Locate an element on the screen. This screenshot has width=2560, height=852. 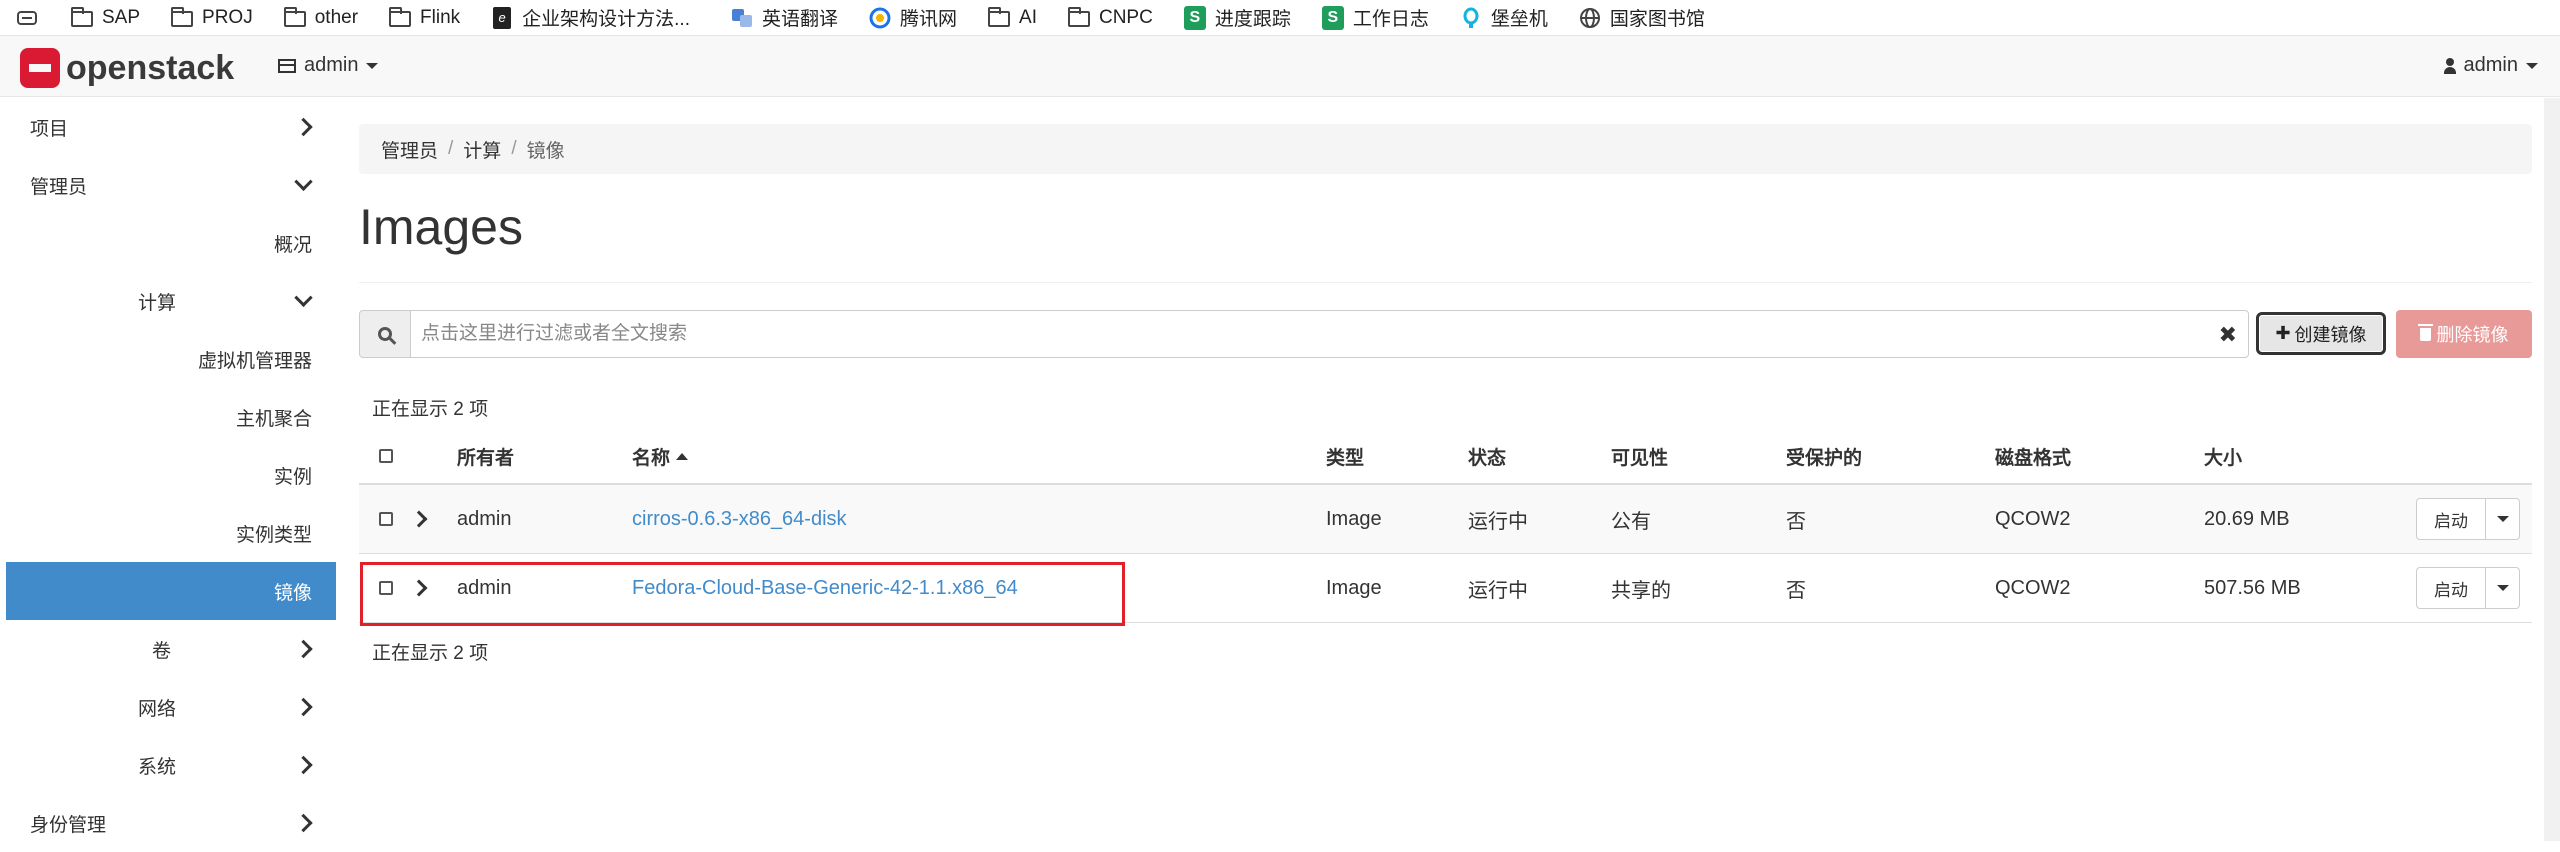
chevron-right-icon is located at coordinates (303, 707).